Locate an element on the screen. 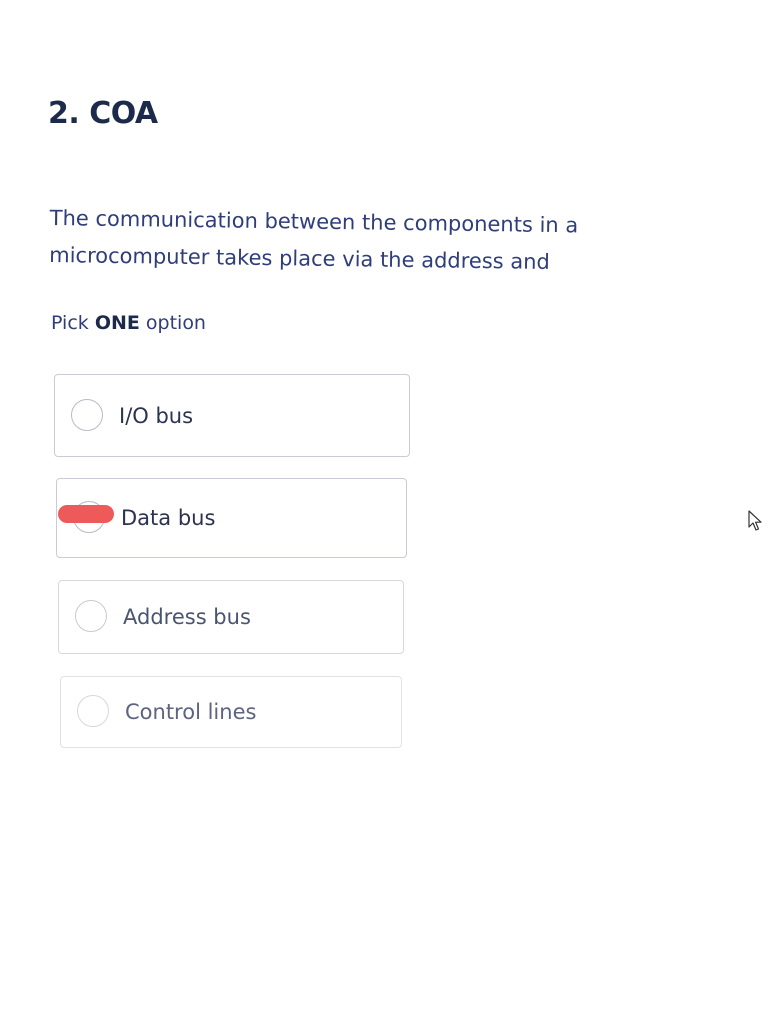 Image resolution: width=768 pixels, height=1024 pixels. mouse-pointer-icon is located at coordinates (755, 520).